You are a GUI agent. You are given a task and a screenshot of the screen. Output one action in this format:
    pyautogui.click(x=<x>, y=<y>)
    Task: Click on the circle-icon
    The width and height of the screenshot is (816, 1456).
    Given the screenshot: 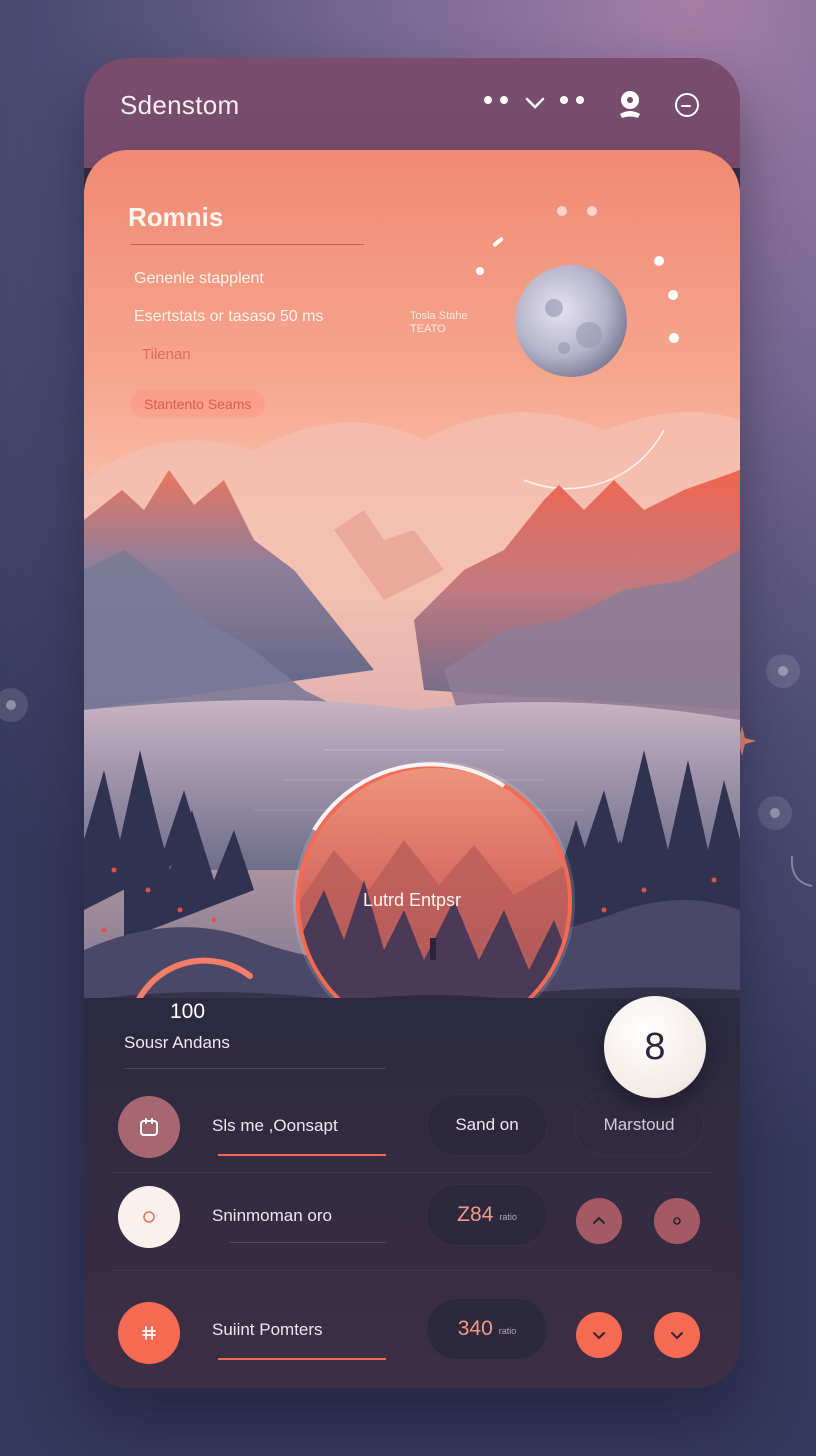 What is the action you would take?
    pyautogui.click(x=149, y=1217)
    